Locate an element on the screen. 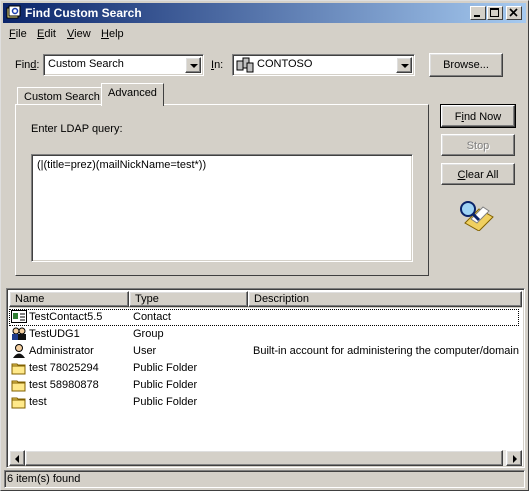  table-row: test 78025294 Public Folder is located at coordinates (264, 368).